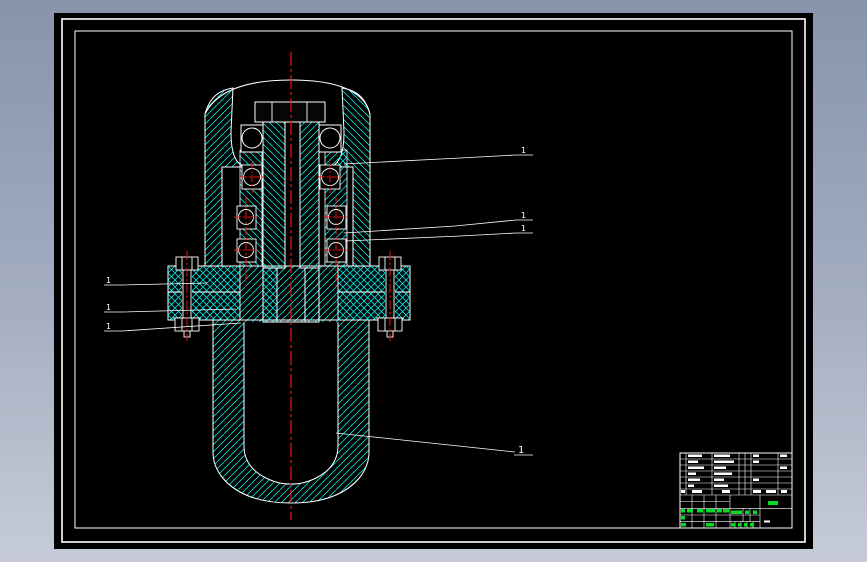 This screenshot has width=867, height=562. Describe the element at coordinates (289, 293) in the screenshot. I see `flange` at that location.